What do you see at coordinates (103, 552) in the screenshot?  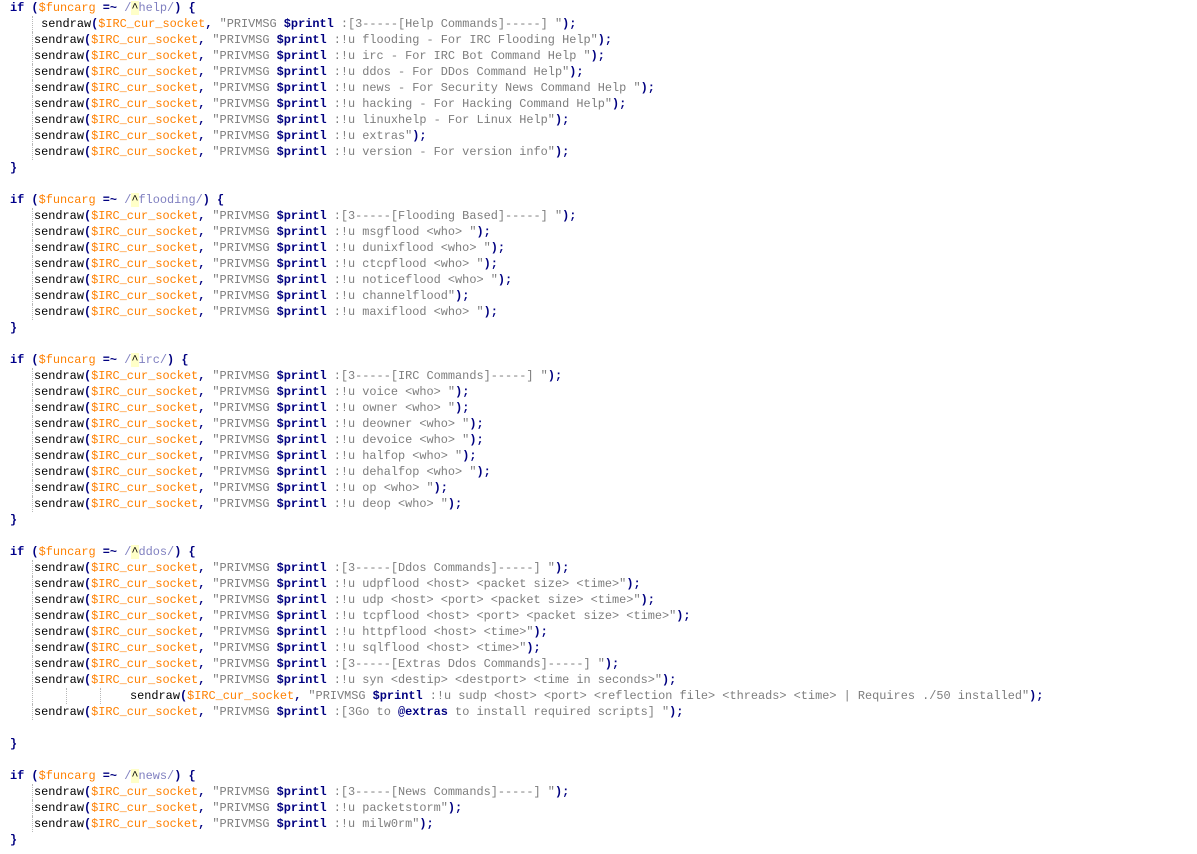 I see `code-line: if ($funcarg =~ /^ddos/) {` at bounding box center [103, 552].